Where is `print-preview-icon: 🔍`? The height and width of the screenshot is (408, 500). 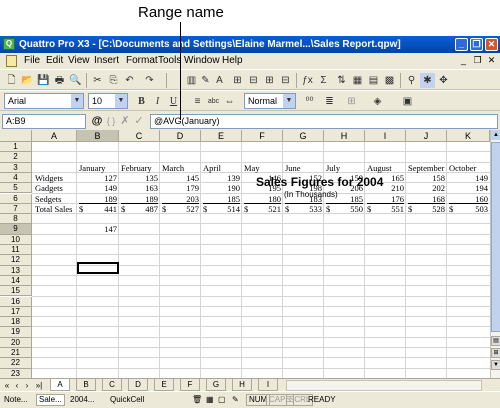 print-preview-icon: 🔍 is located at coordinates (75, 80).